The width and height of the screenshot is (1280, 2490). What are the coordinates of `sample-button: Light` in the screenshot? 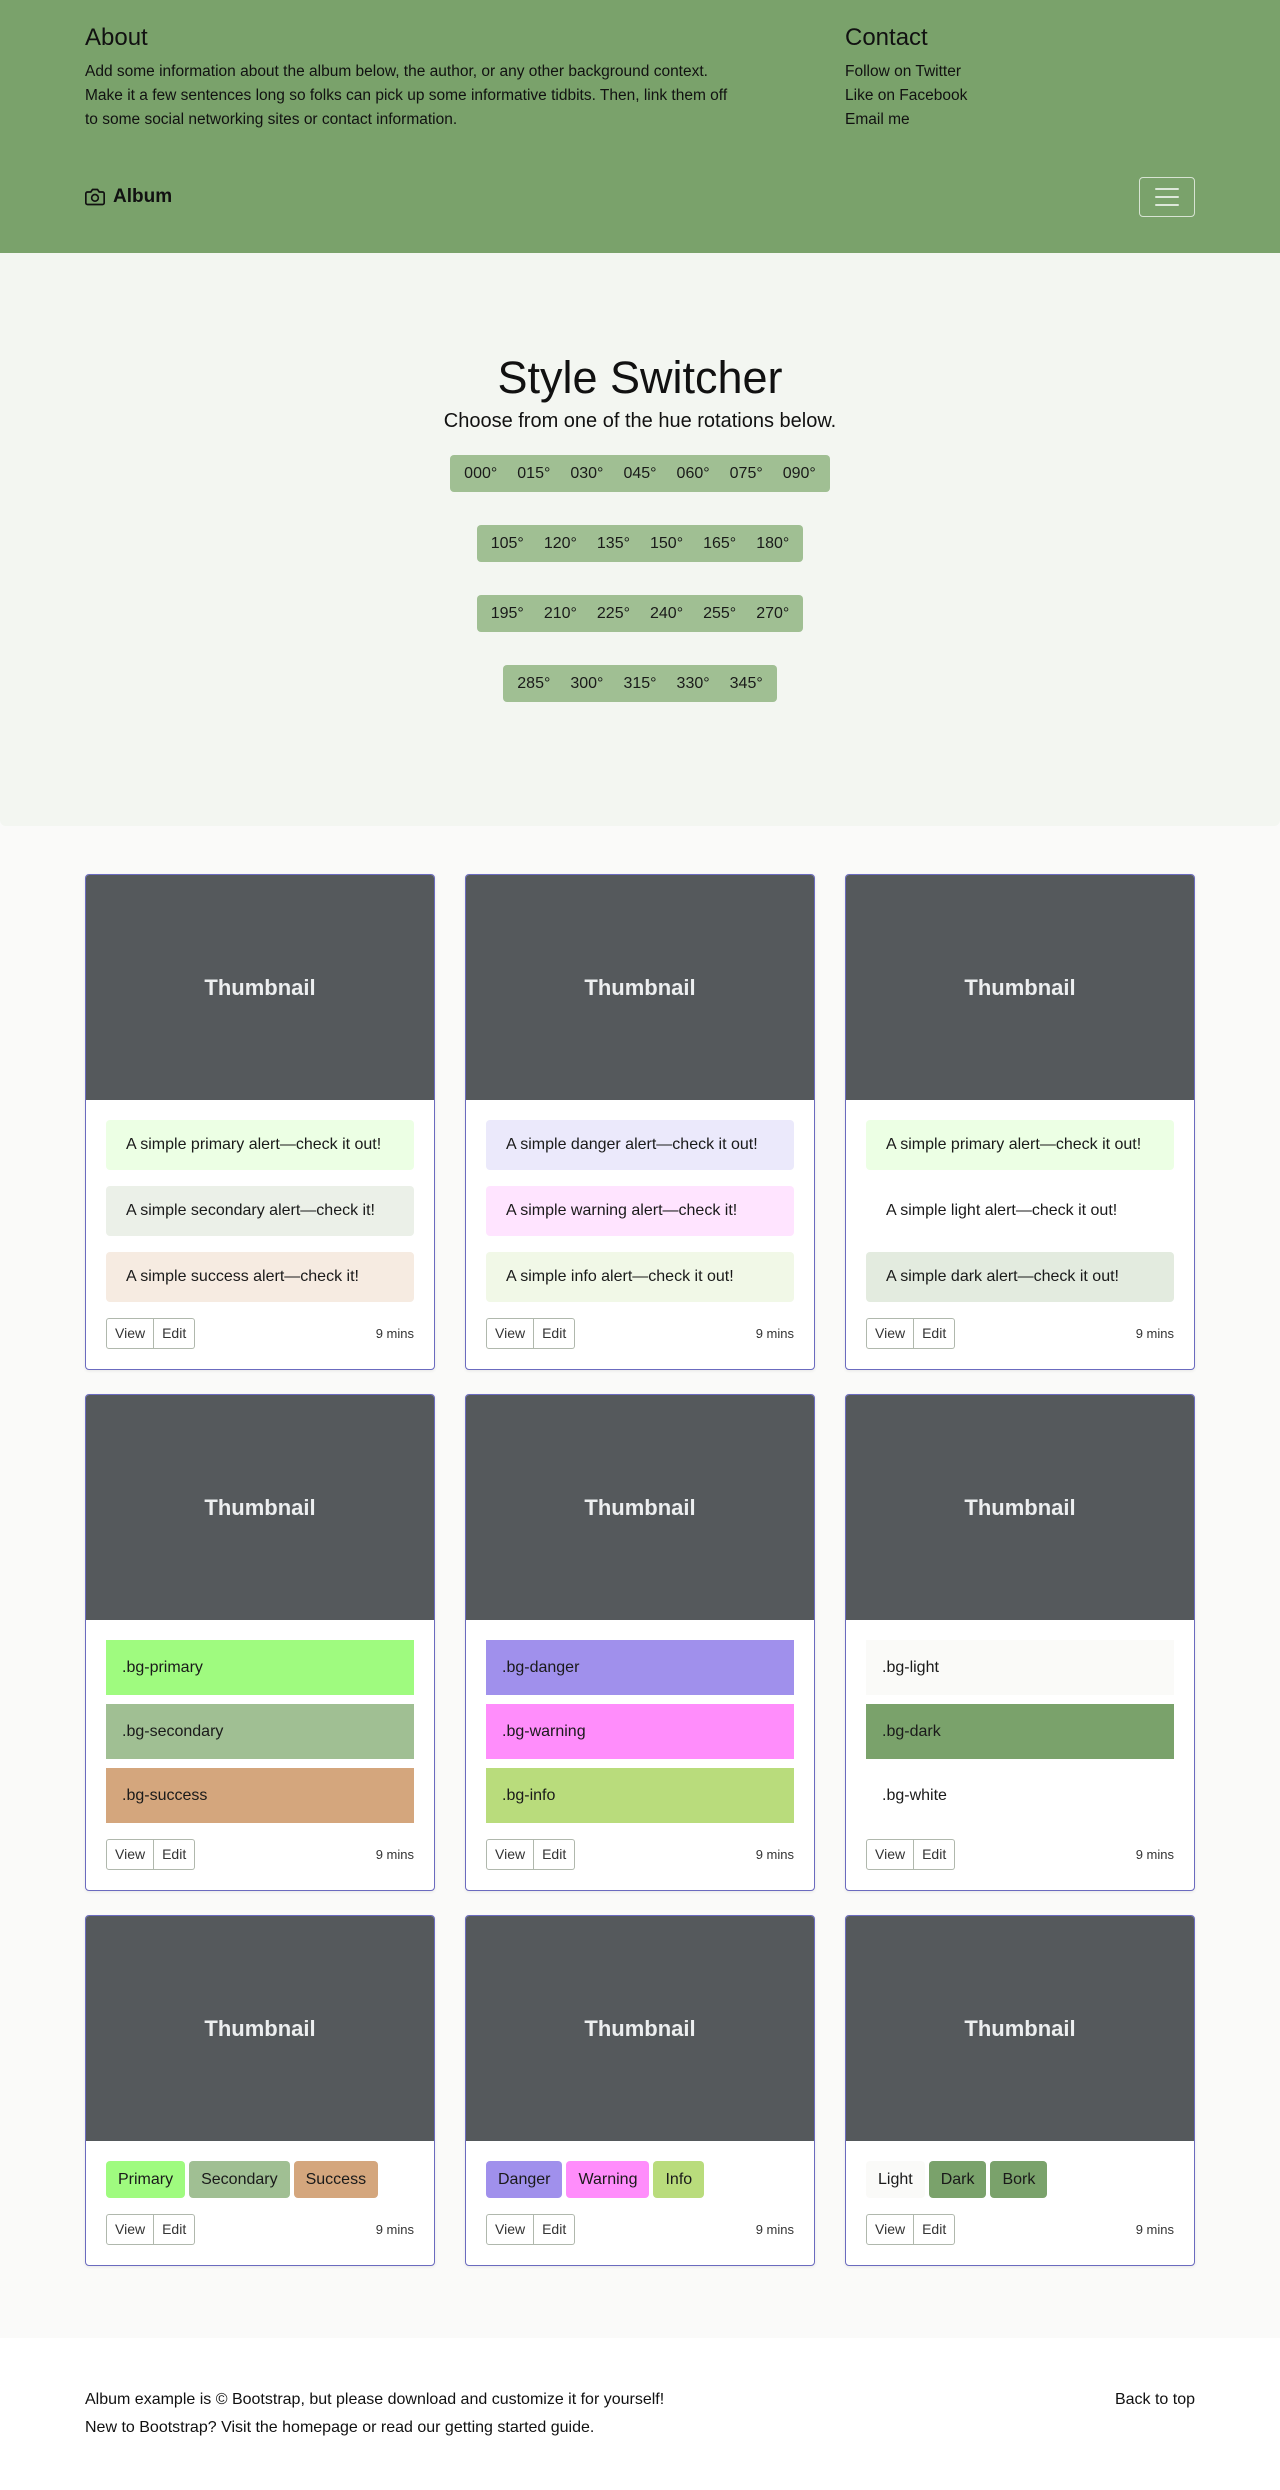 It's located at (895, 2179).